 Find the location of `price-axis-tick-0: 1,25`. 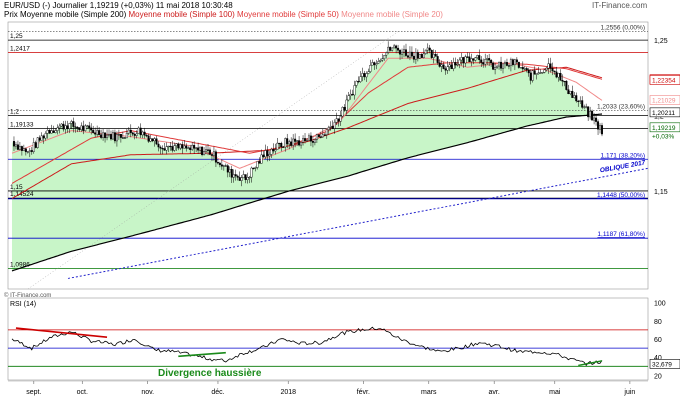

price-axis-tick-0: 1,25 is located at coordinates (661, 41).